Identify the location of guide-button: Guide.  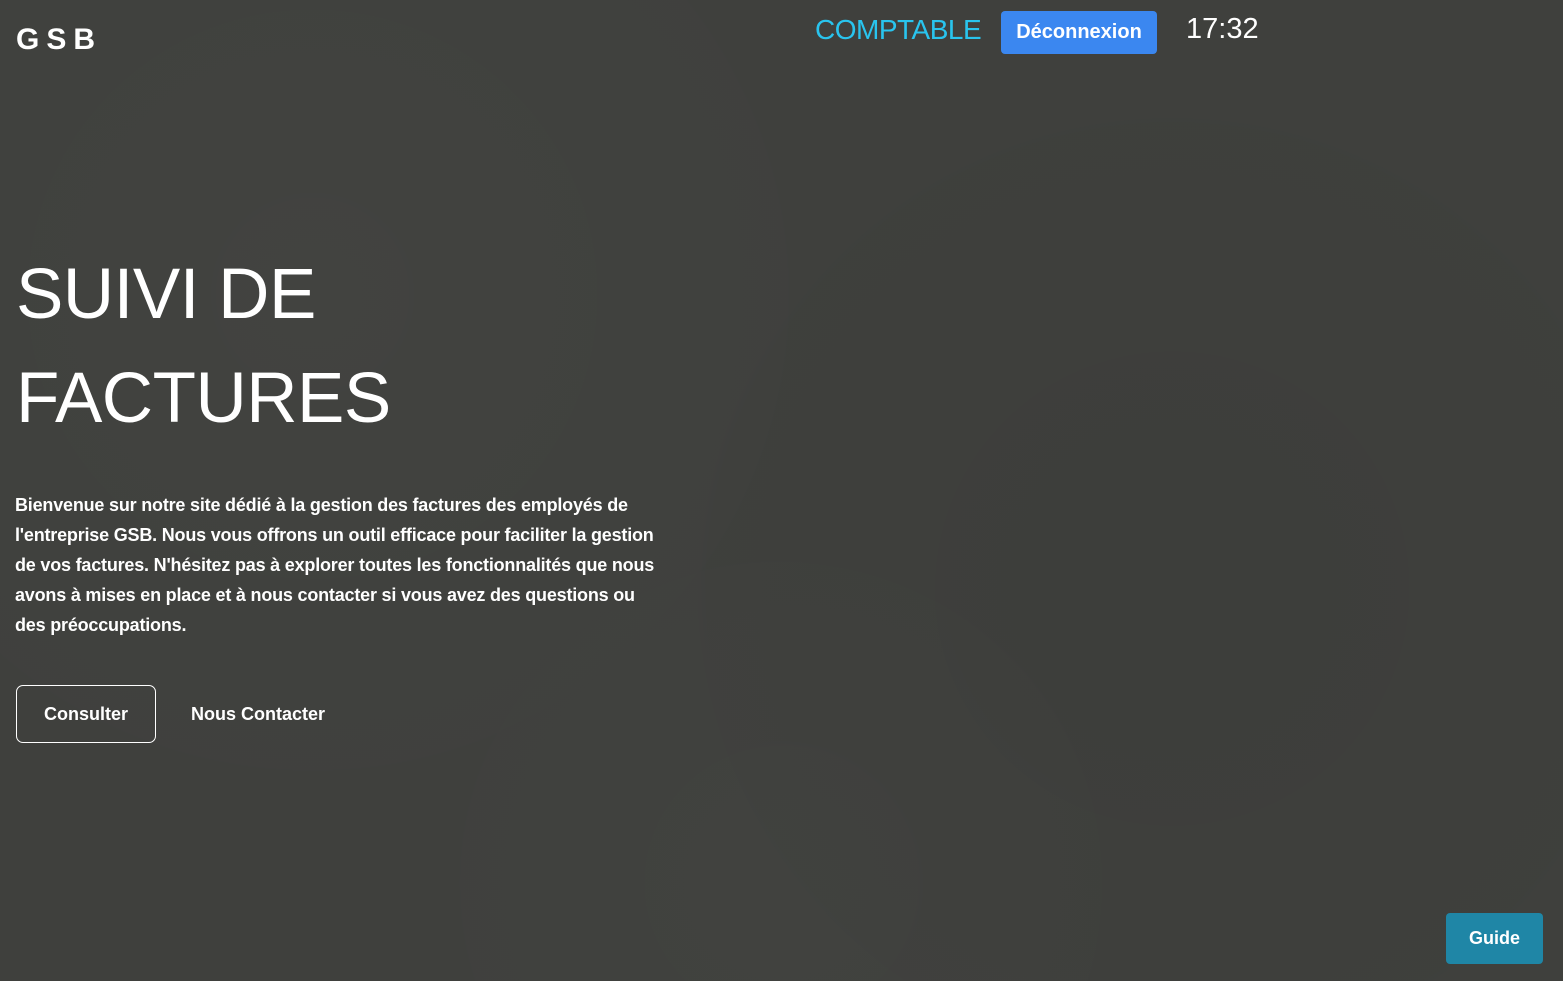
(1494, 938).